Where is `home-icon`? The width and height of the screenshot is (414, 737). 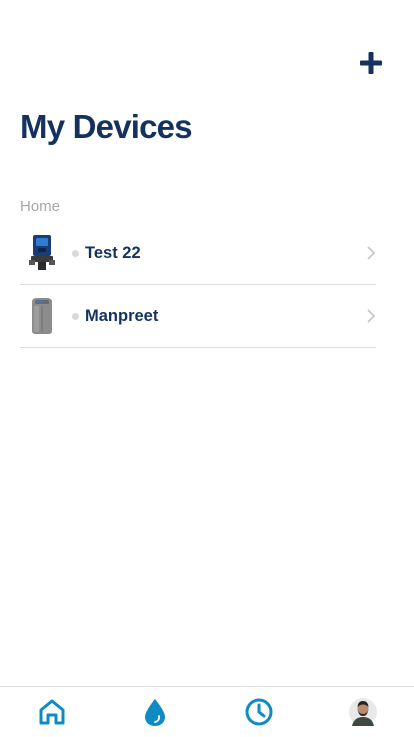
home-icon is located at coordinates (52, 712).